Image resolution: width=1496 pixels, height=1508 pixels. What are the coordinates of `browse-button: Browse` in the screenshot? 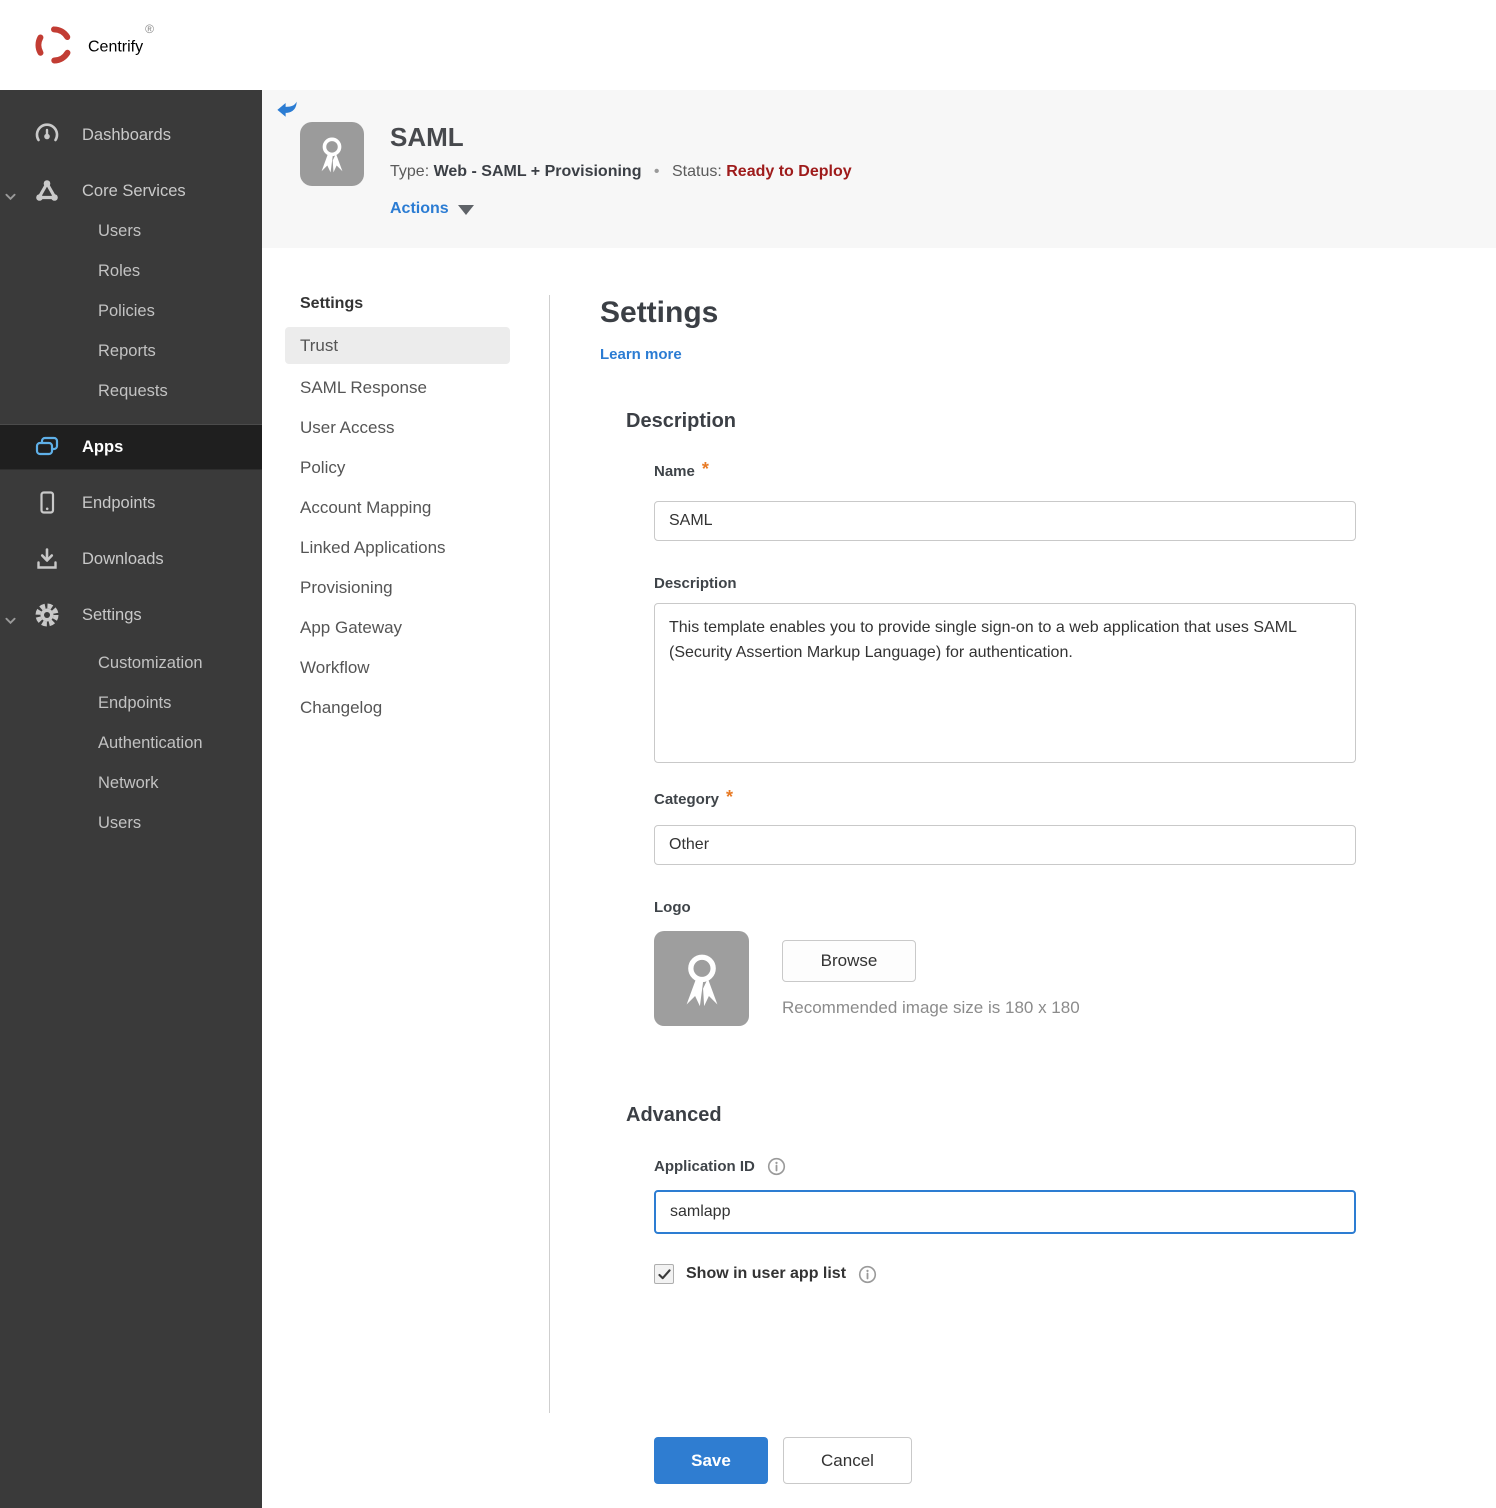 It's located at (849, 961).